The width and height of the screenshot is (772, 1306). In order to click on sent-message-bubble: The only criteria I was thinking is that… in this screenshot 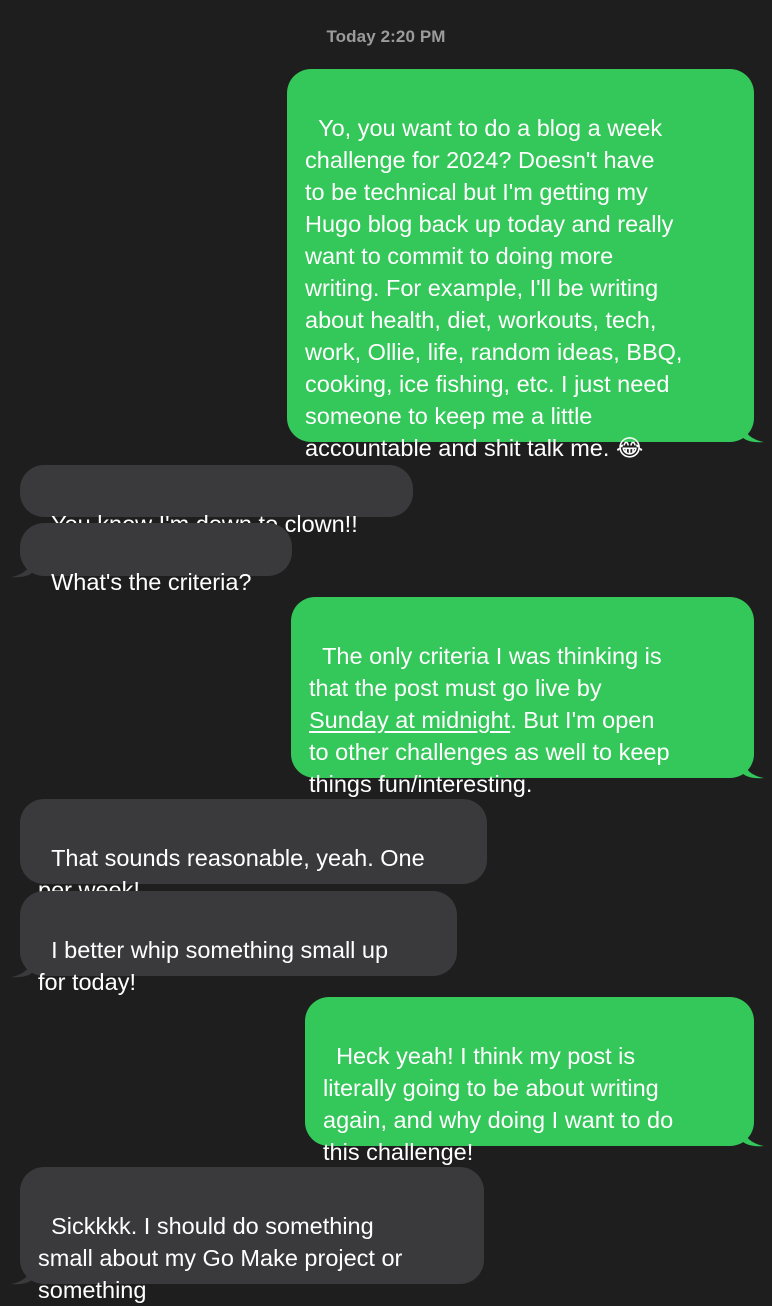, I will do `click(522, 697)`.